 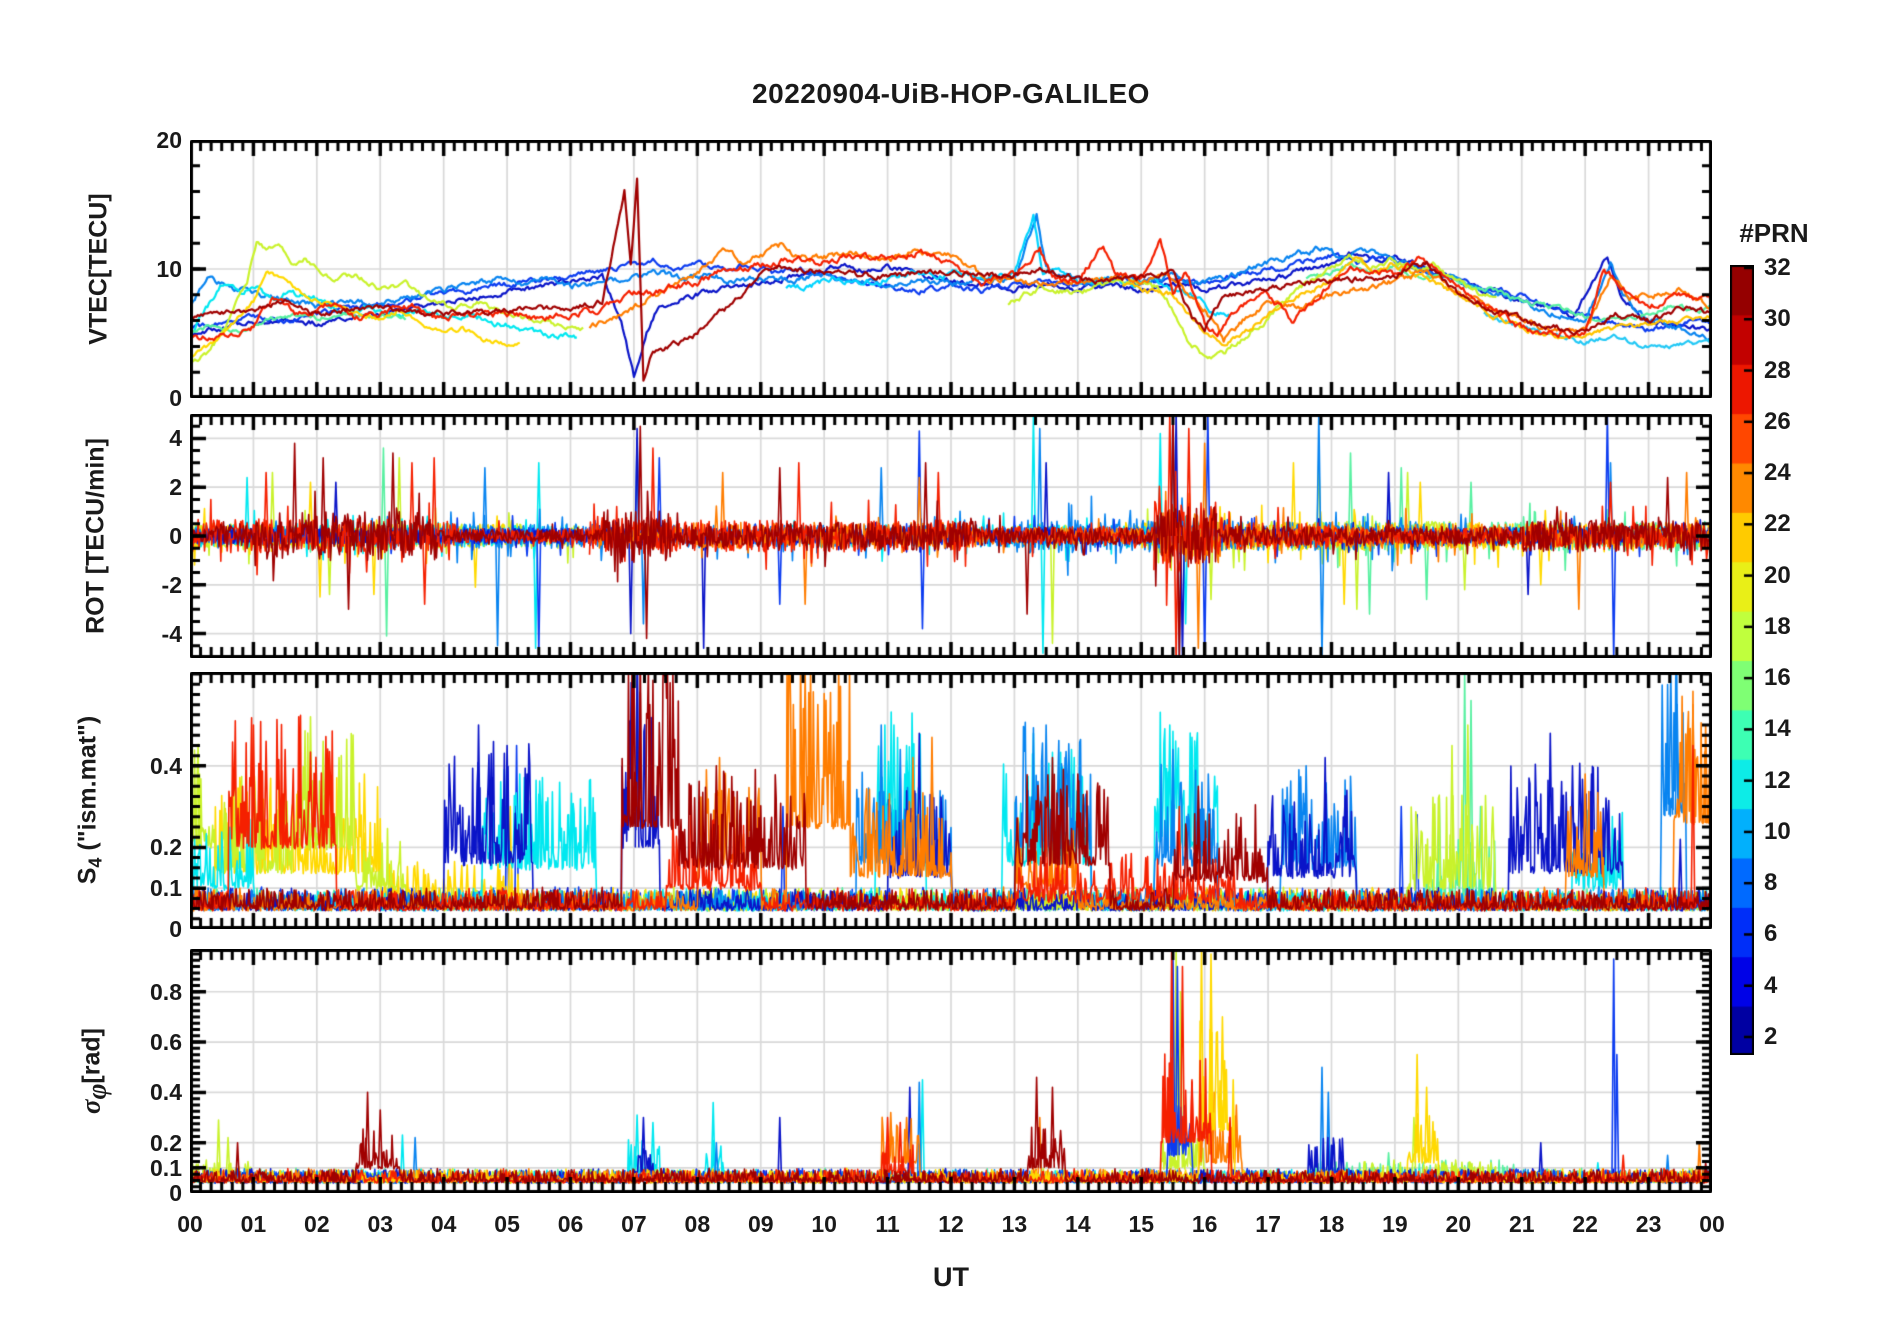 I want to click on x-tick-label: 15, so click(x=1141, y=1224).